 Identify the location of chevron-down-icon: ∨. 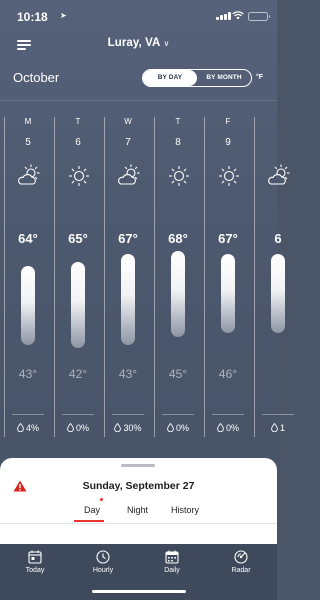
(166, 43).